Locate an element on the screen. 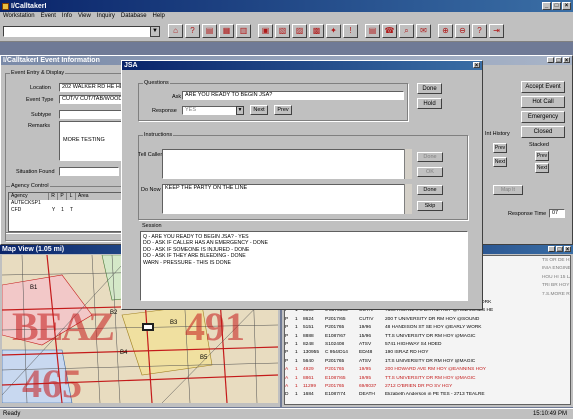 The width and height of the screenshot is (573, 419). situation-found-field is located at coordinates (89, 171).